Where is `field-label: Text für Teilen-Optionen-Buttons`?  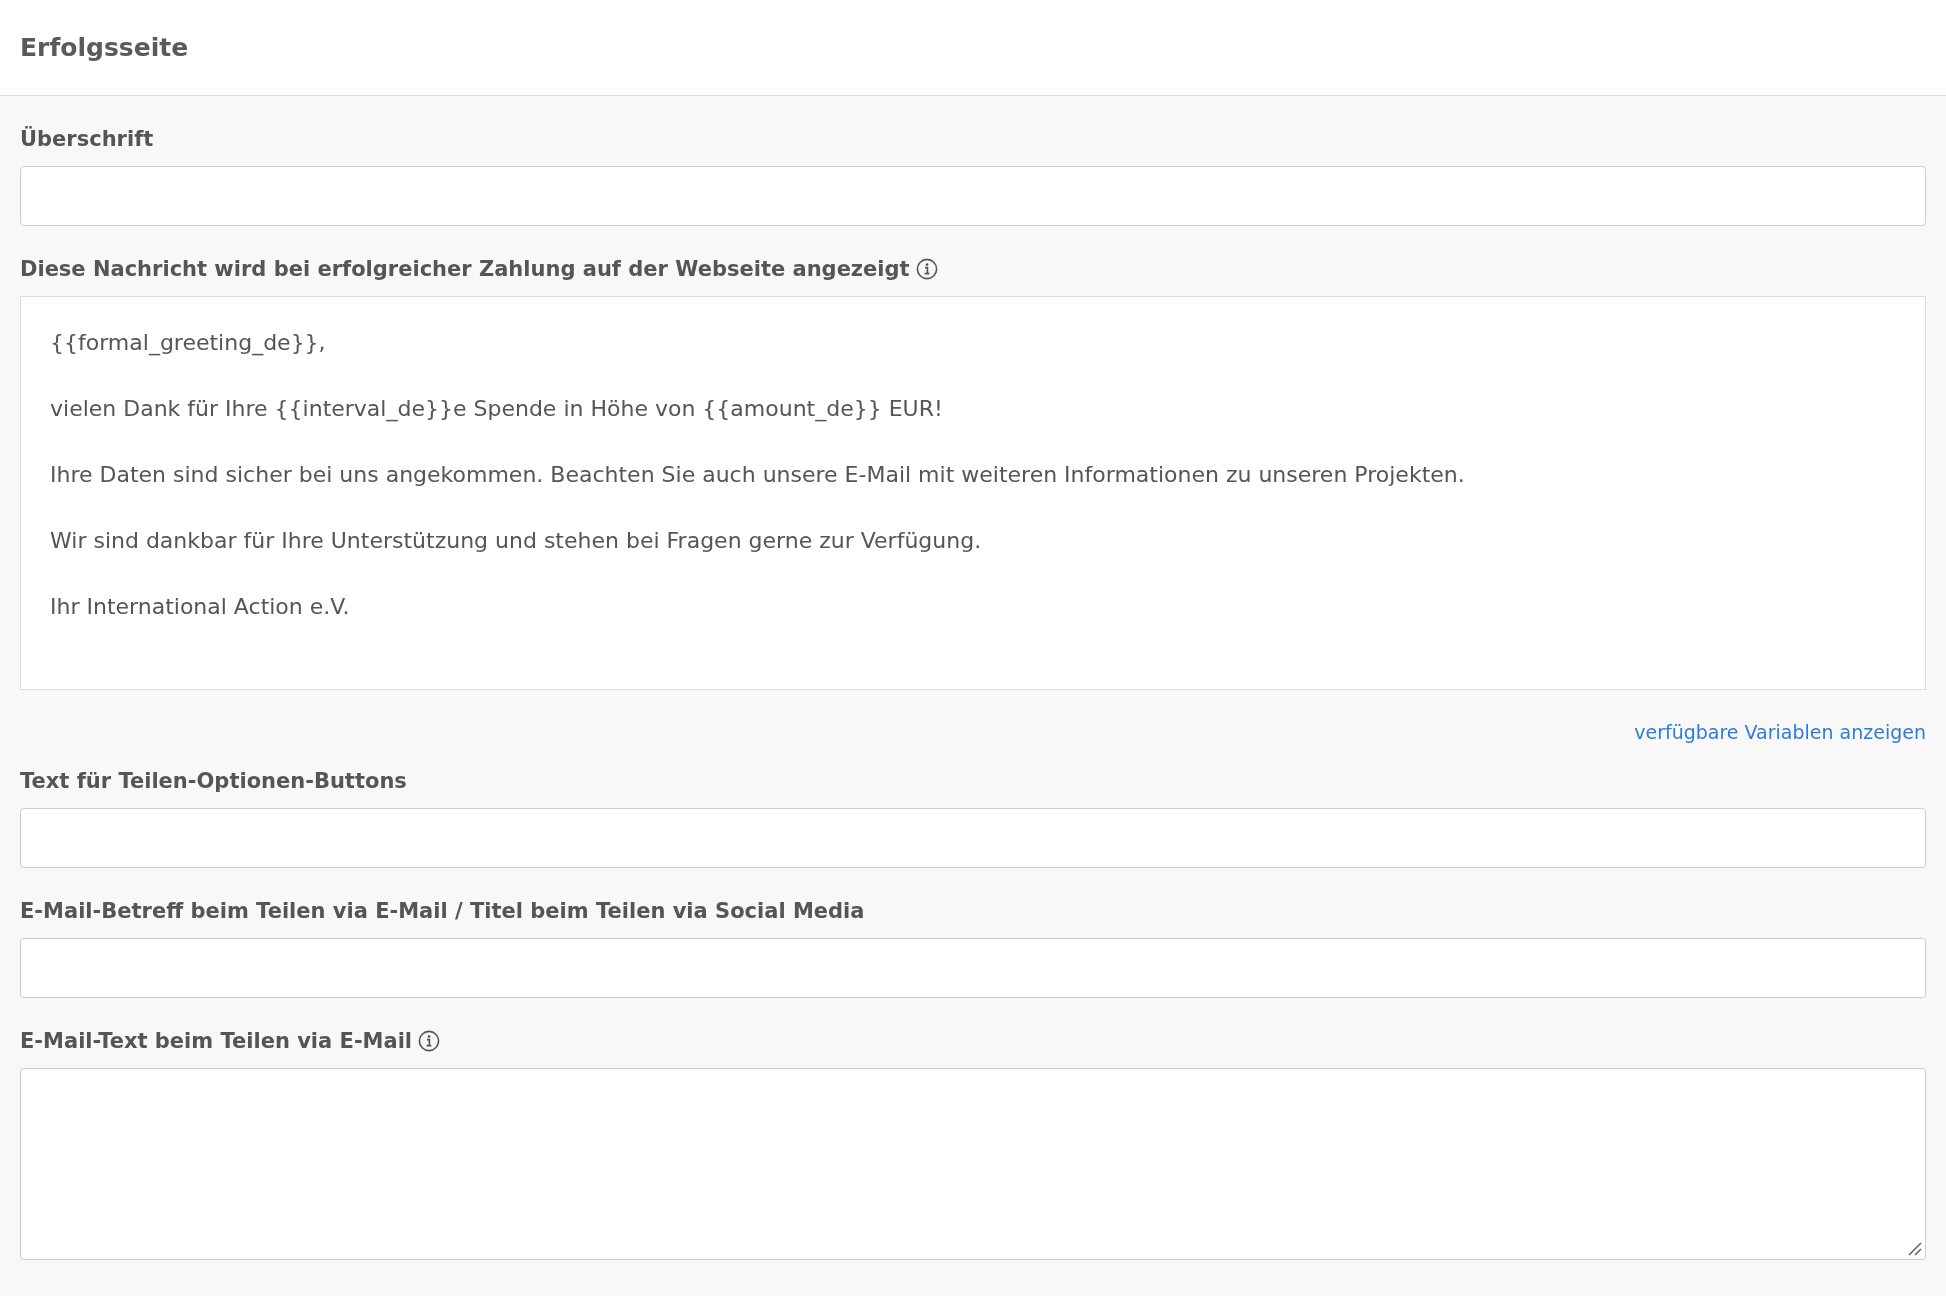 field-label: Text für Teilen-Optionen-Buttons is located at coordinates (213, 781).